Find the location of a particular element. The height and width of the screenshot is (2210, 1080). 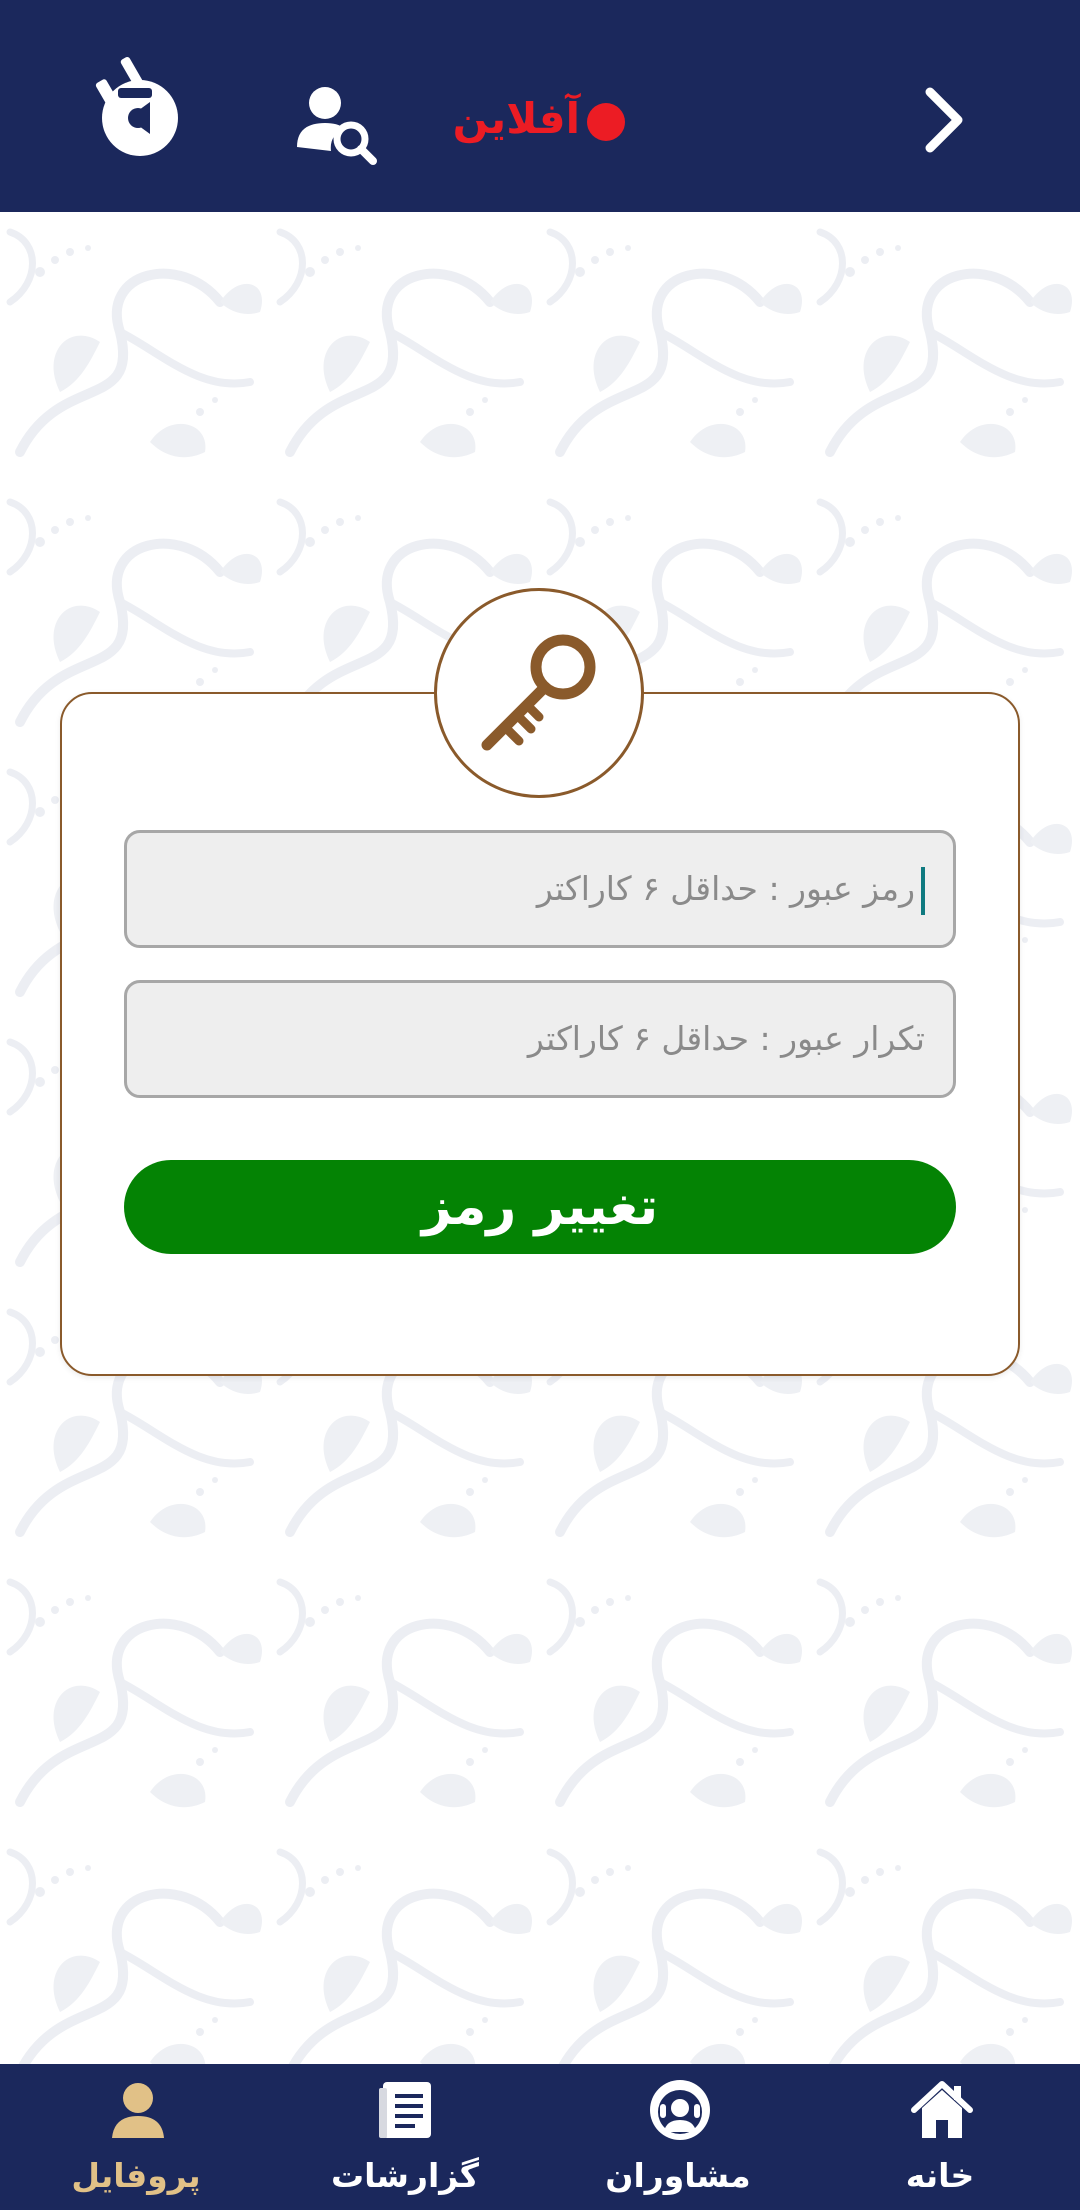

connection-status: آفلاین is located at coordinates (551, 120).